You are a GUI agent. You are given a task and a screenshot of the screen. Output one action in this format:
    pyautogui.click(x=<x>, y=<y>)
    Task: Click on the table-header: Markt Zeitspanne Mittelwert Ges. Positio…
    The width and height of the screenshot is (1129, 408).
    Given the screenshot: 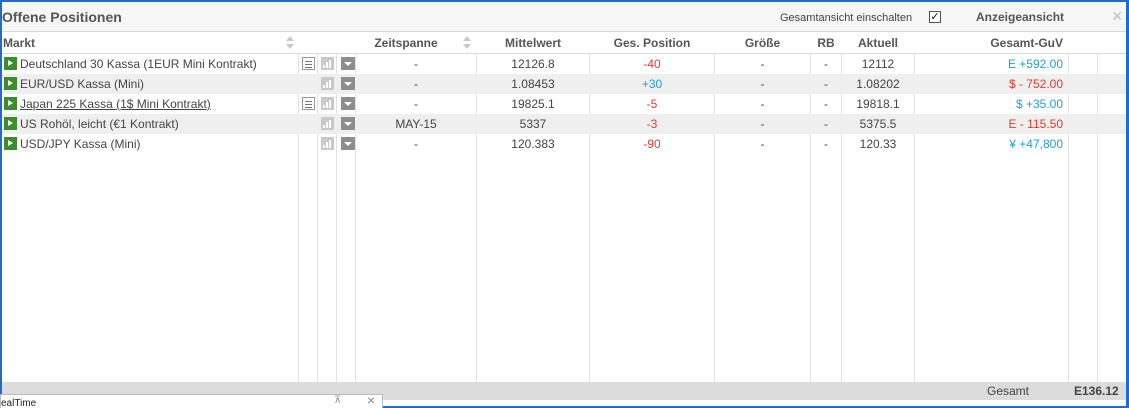 What is the action you would take?
    pyautogui.click(x=564, y=42)
    